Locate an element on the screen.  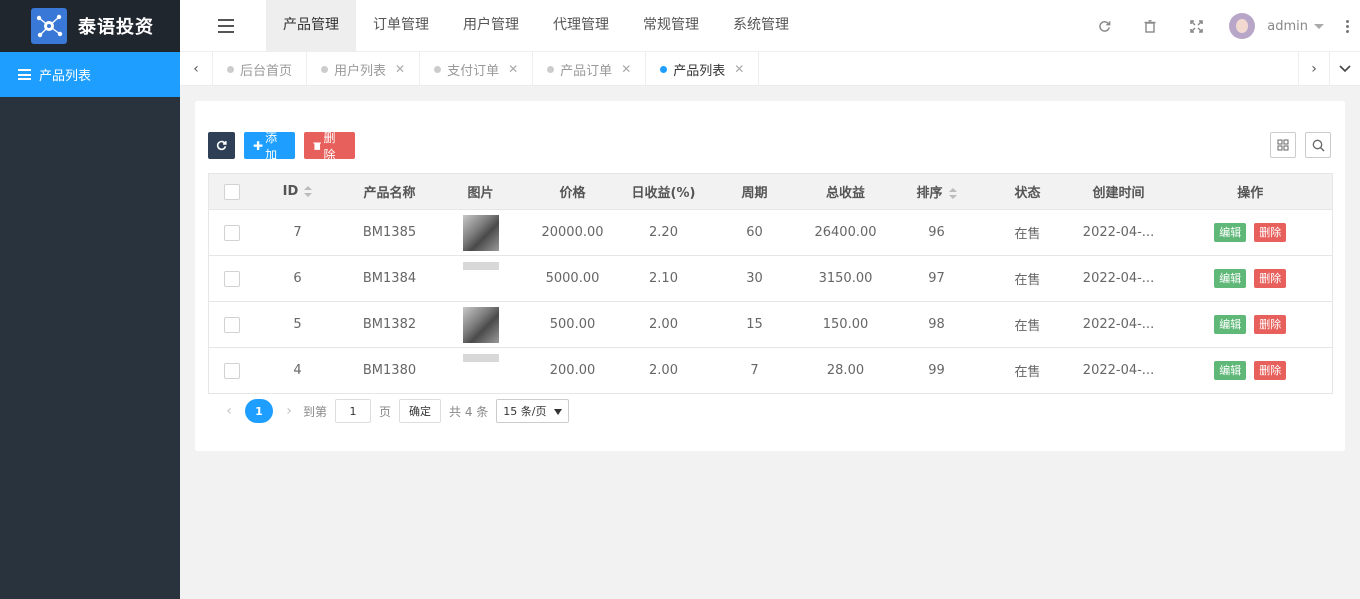
add-label: 添加 is located at coordinates (271, 146).